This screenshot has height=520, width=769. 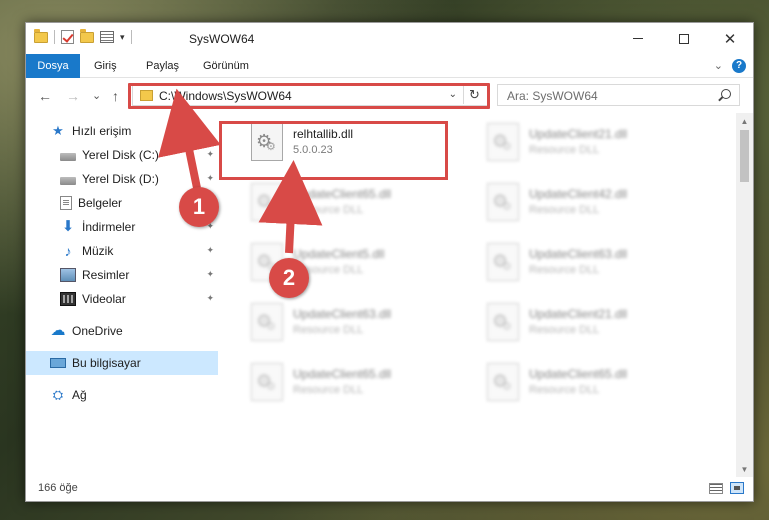 I want to click on sidebar-item-label: OneDrive, so click(x=97, y=331).